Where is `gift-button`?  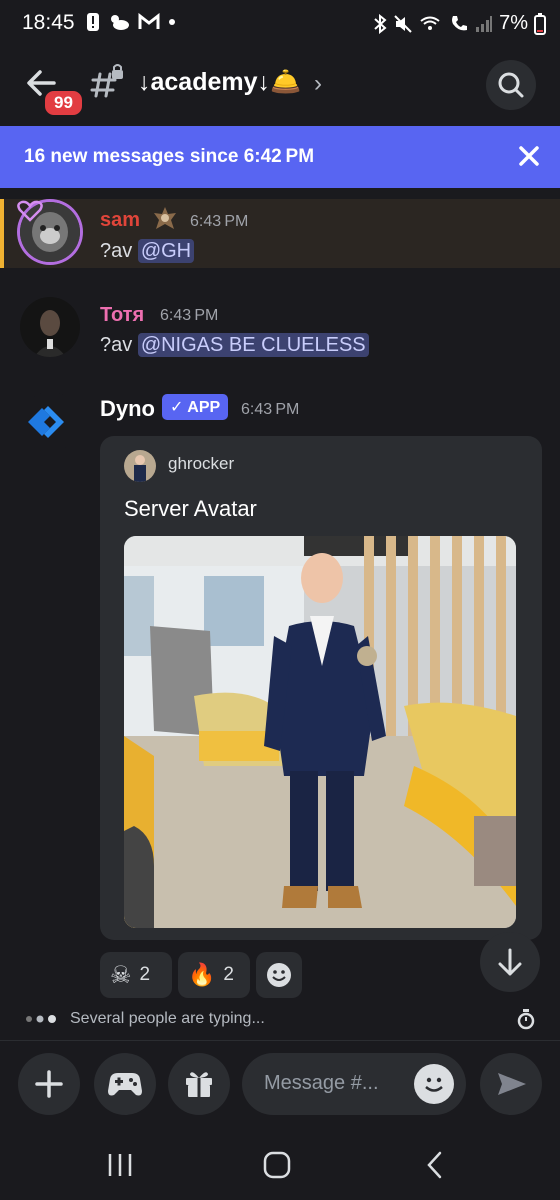 gift-button is located at coordinates (199, 1084).